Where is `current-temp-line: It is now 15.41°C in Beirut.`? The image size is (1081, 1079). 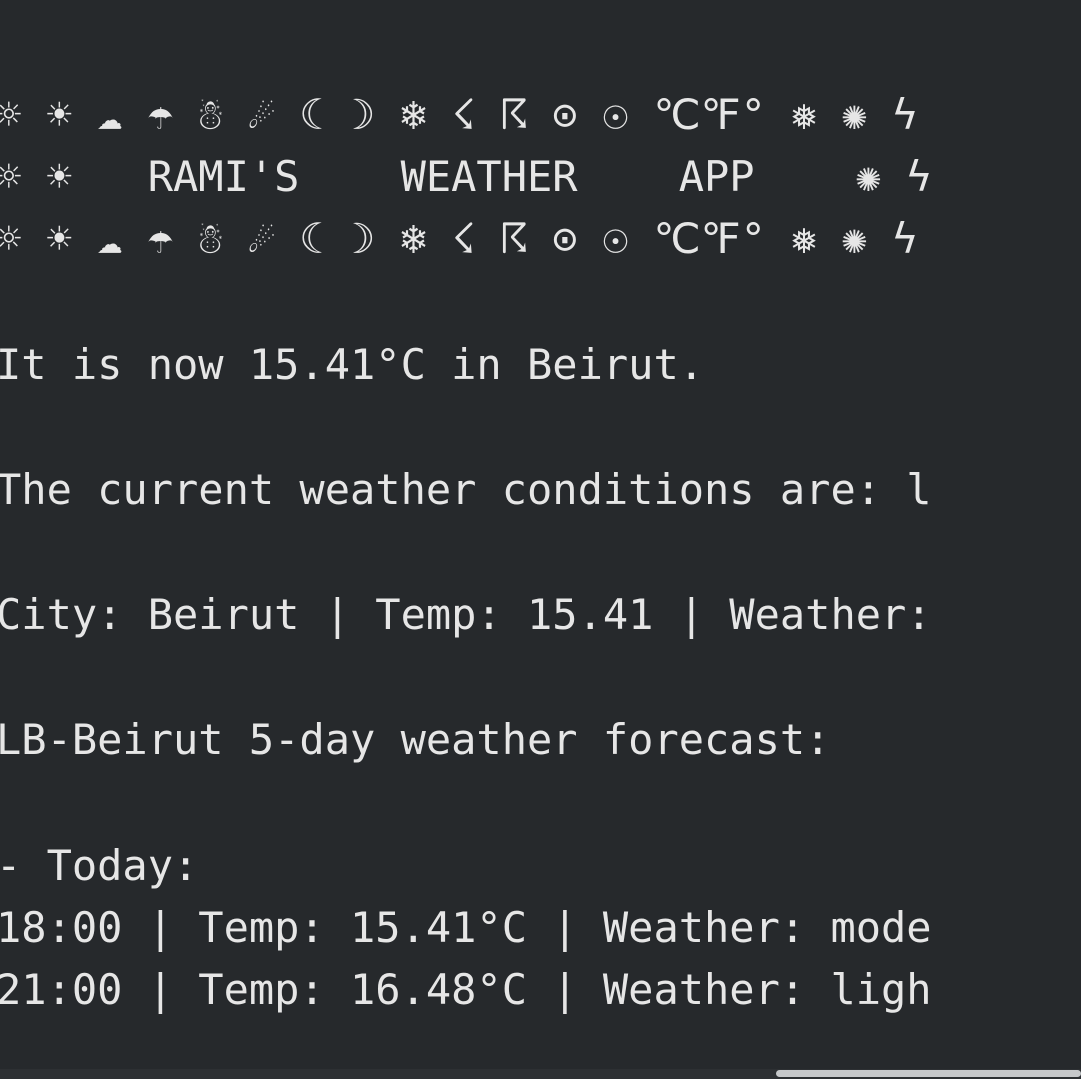
current-temp-line: It is now 15.41°C in Beirut. is located at coordinates (352, 364).